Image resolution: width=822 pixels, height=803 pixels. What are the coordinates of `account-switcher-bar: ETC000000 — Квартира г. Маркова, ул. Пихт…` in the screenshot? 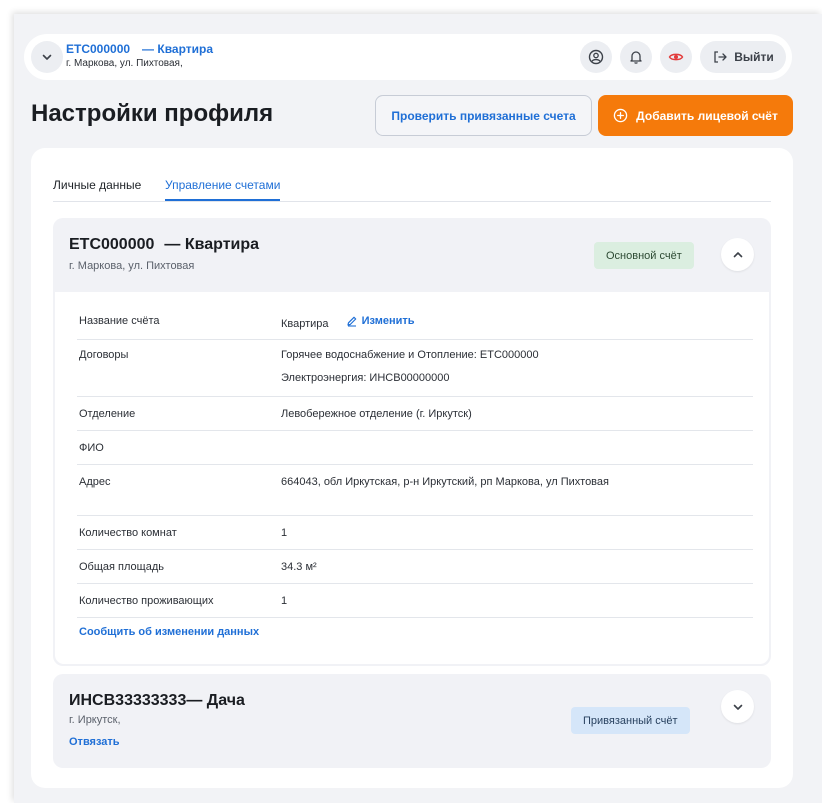 It's located at (408, 57).